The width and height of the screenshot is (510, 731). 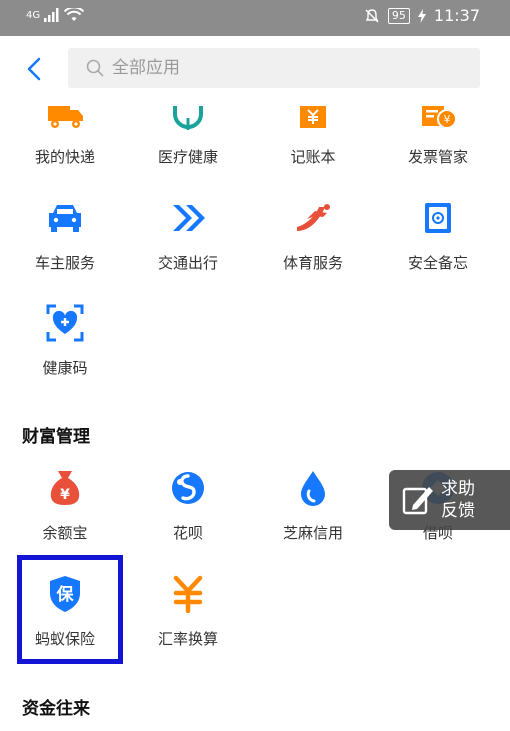 I want to click on app-label: 健康码, so click(x=65, y=368).